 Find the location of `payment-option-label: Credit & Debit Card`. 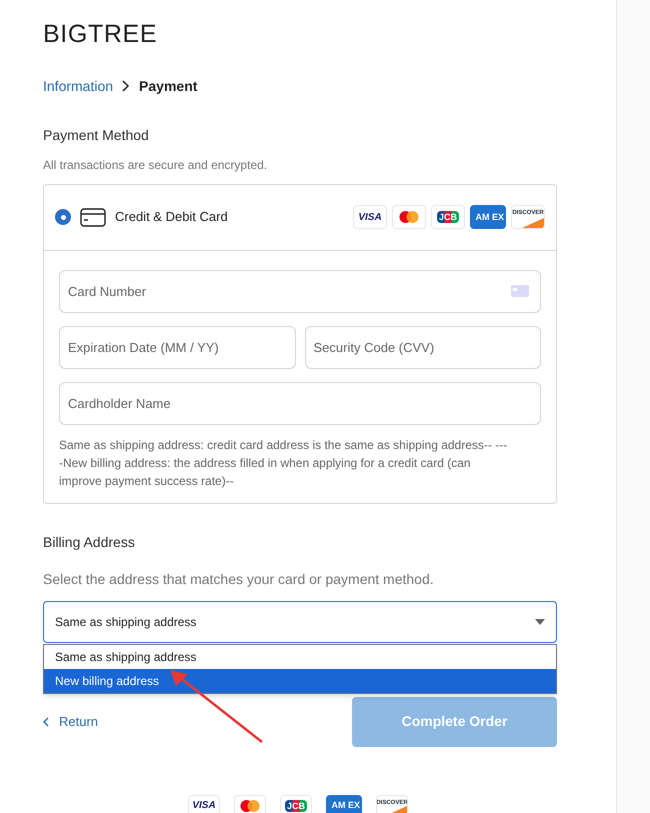

payment-option-label: Credit & Debit Card is located at coordinates (171, 217).